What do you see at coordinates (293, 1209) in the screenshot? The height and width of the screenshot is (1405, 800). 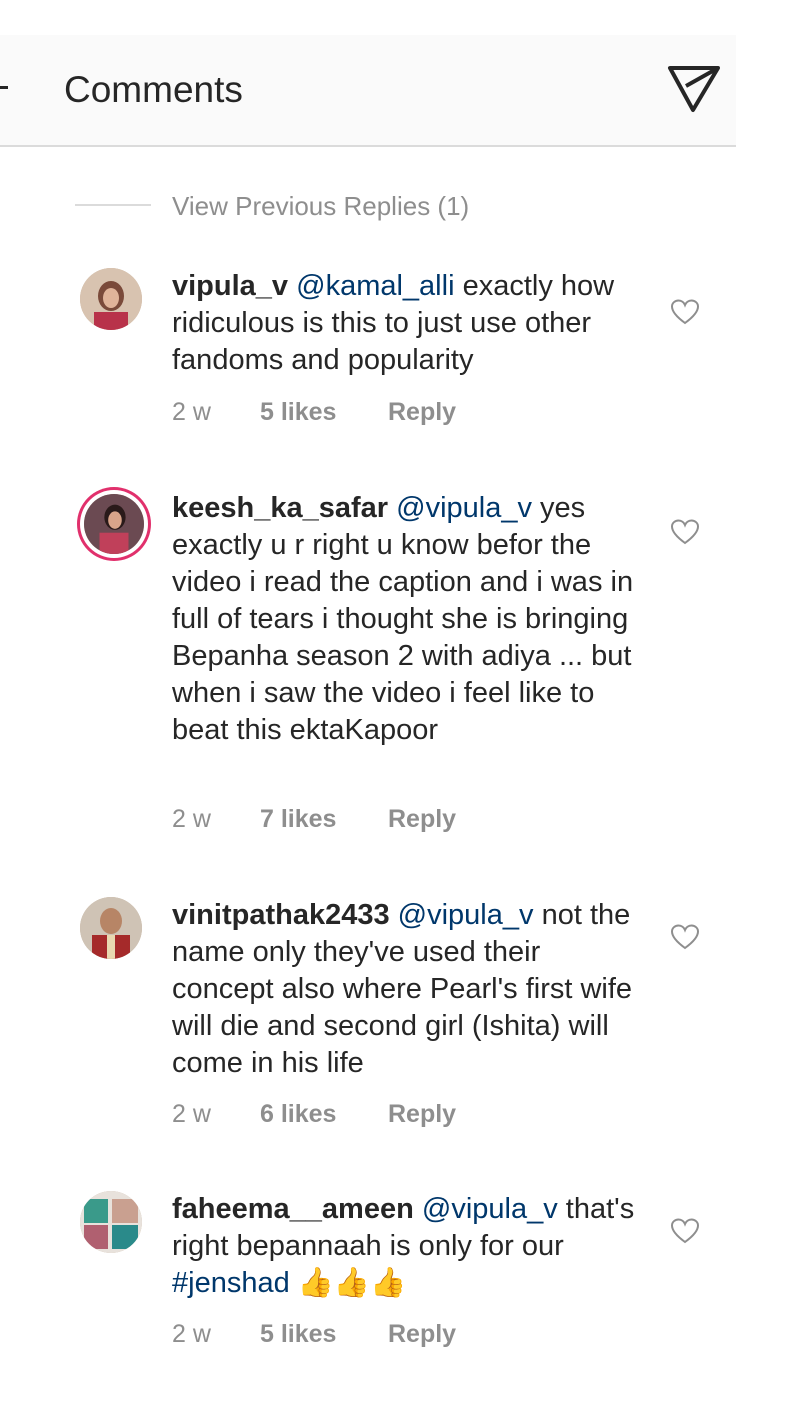 I see `comment-username: faheema__ameen` at bounding box center [293, 1209].